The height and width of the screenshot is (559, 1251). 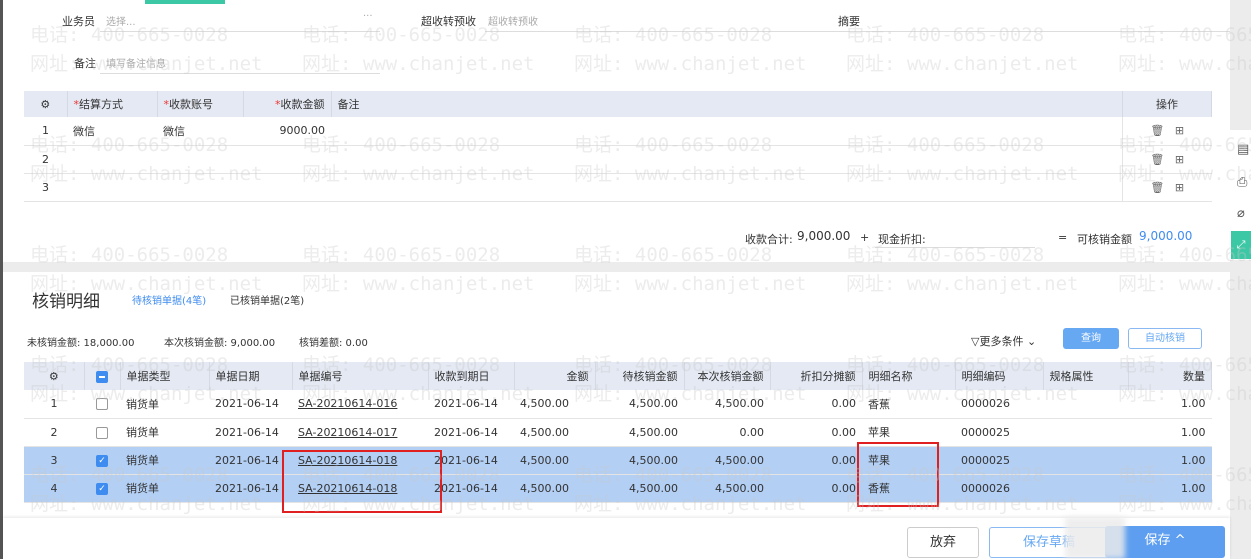 I want to click on print-icon: ⎙, so click(x=1244, y=182).